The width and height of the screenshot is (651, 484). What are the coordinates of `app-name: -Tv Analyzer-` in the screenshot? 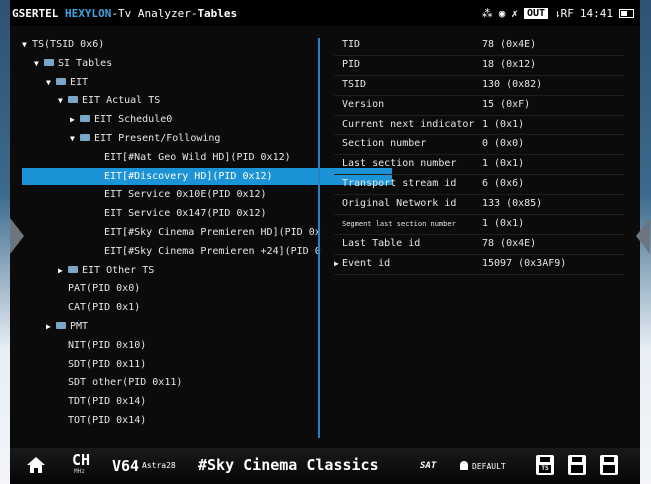 It's located at (154, 13).